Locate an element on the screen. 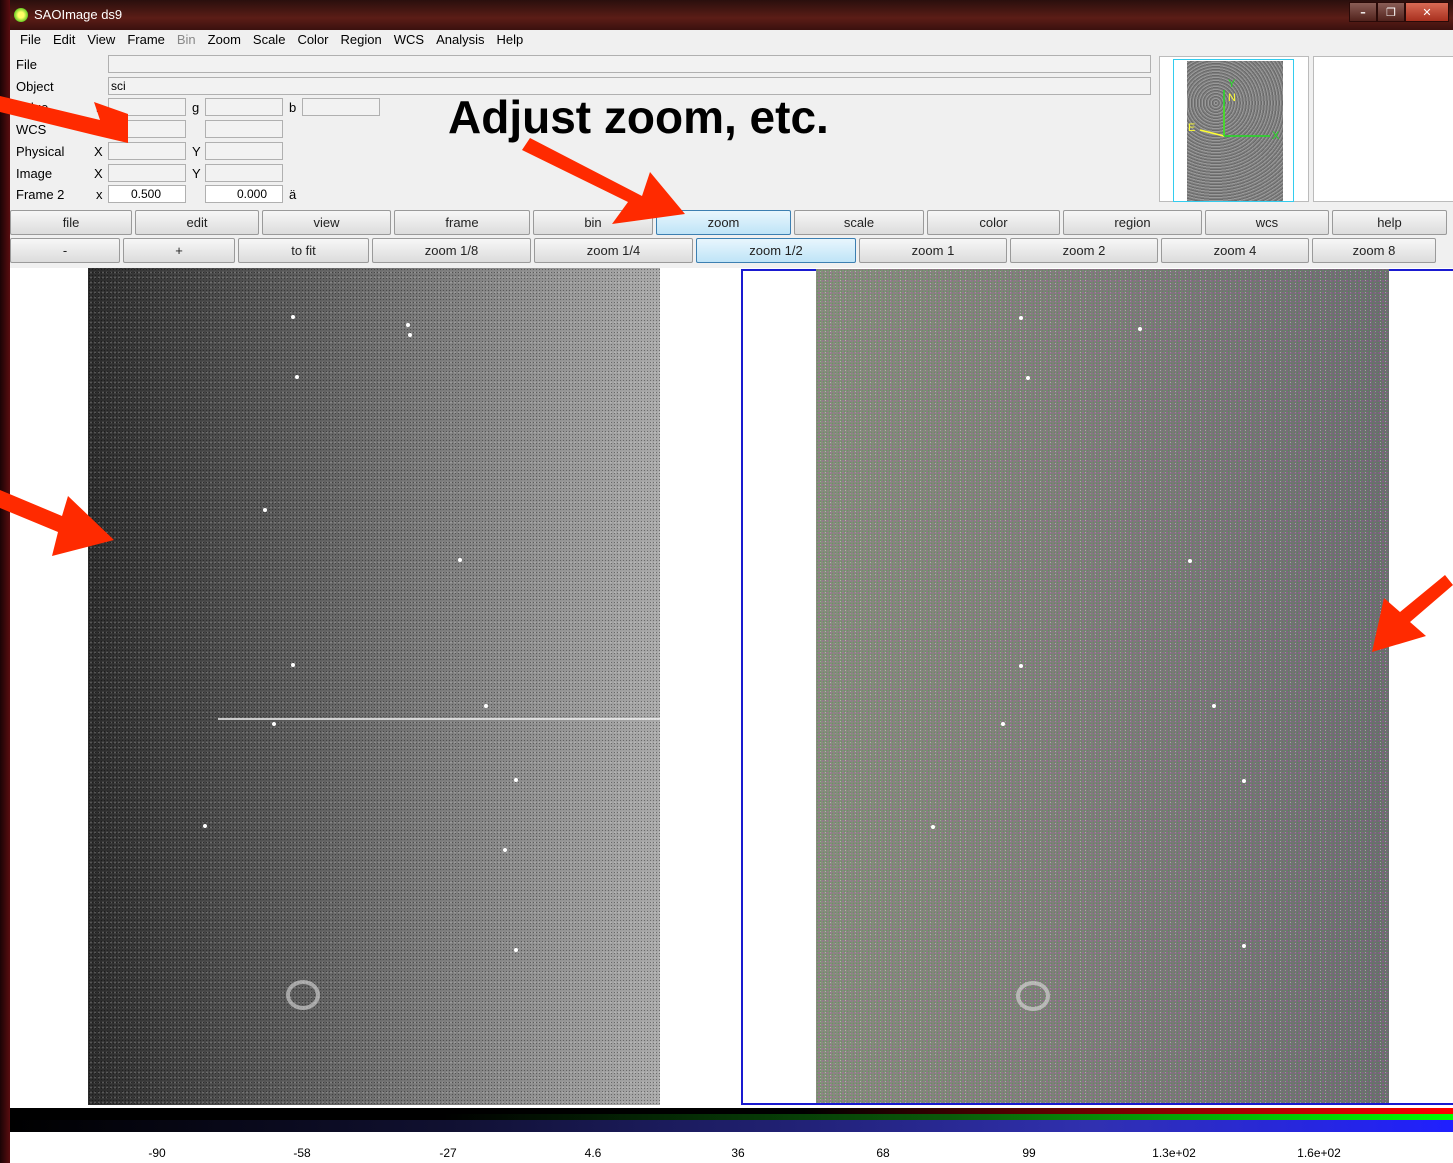  btn-zoom-out: - is located at coordinates (65, 250).